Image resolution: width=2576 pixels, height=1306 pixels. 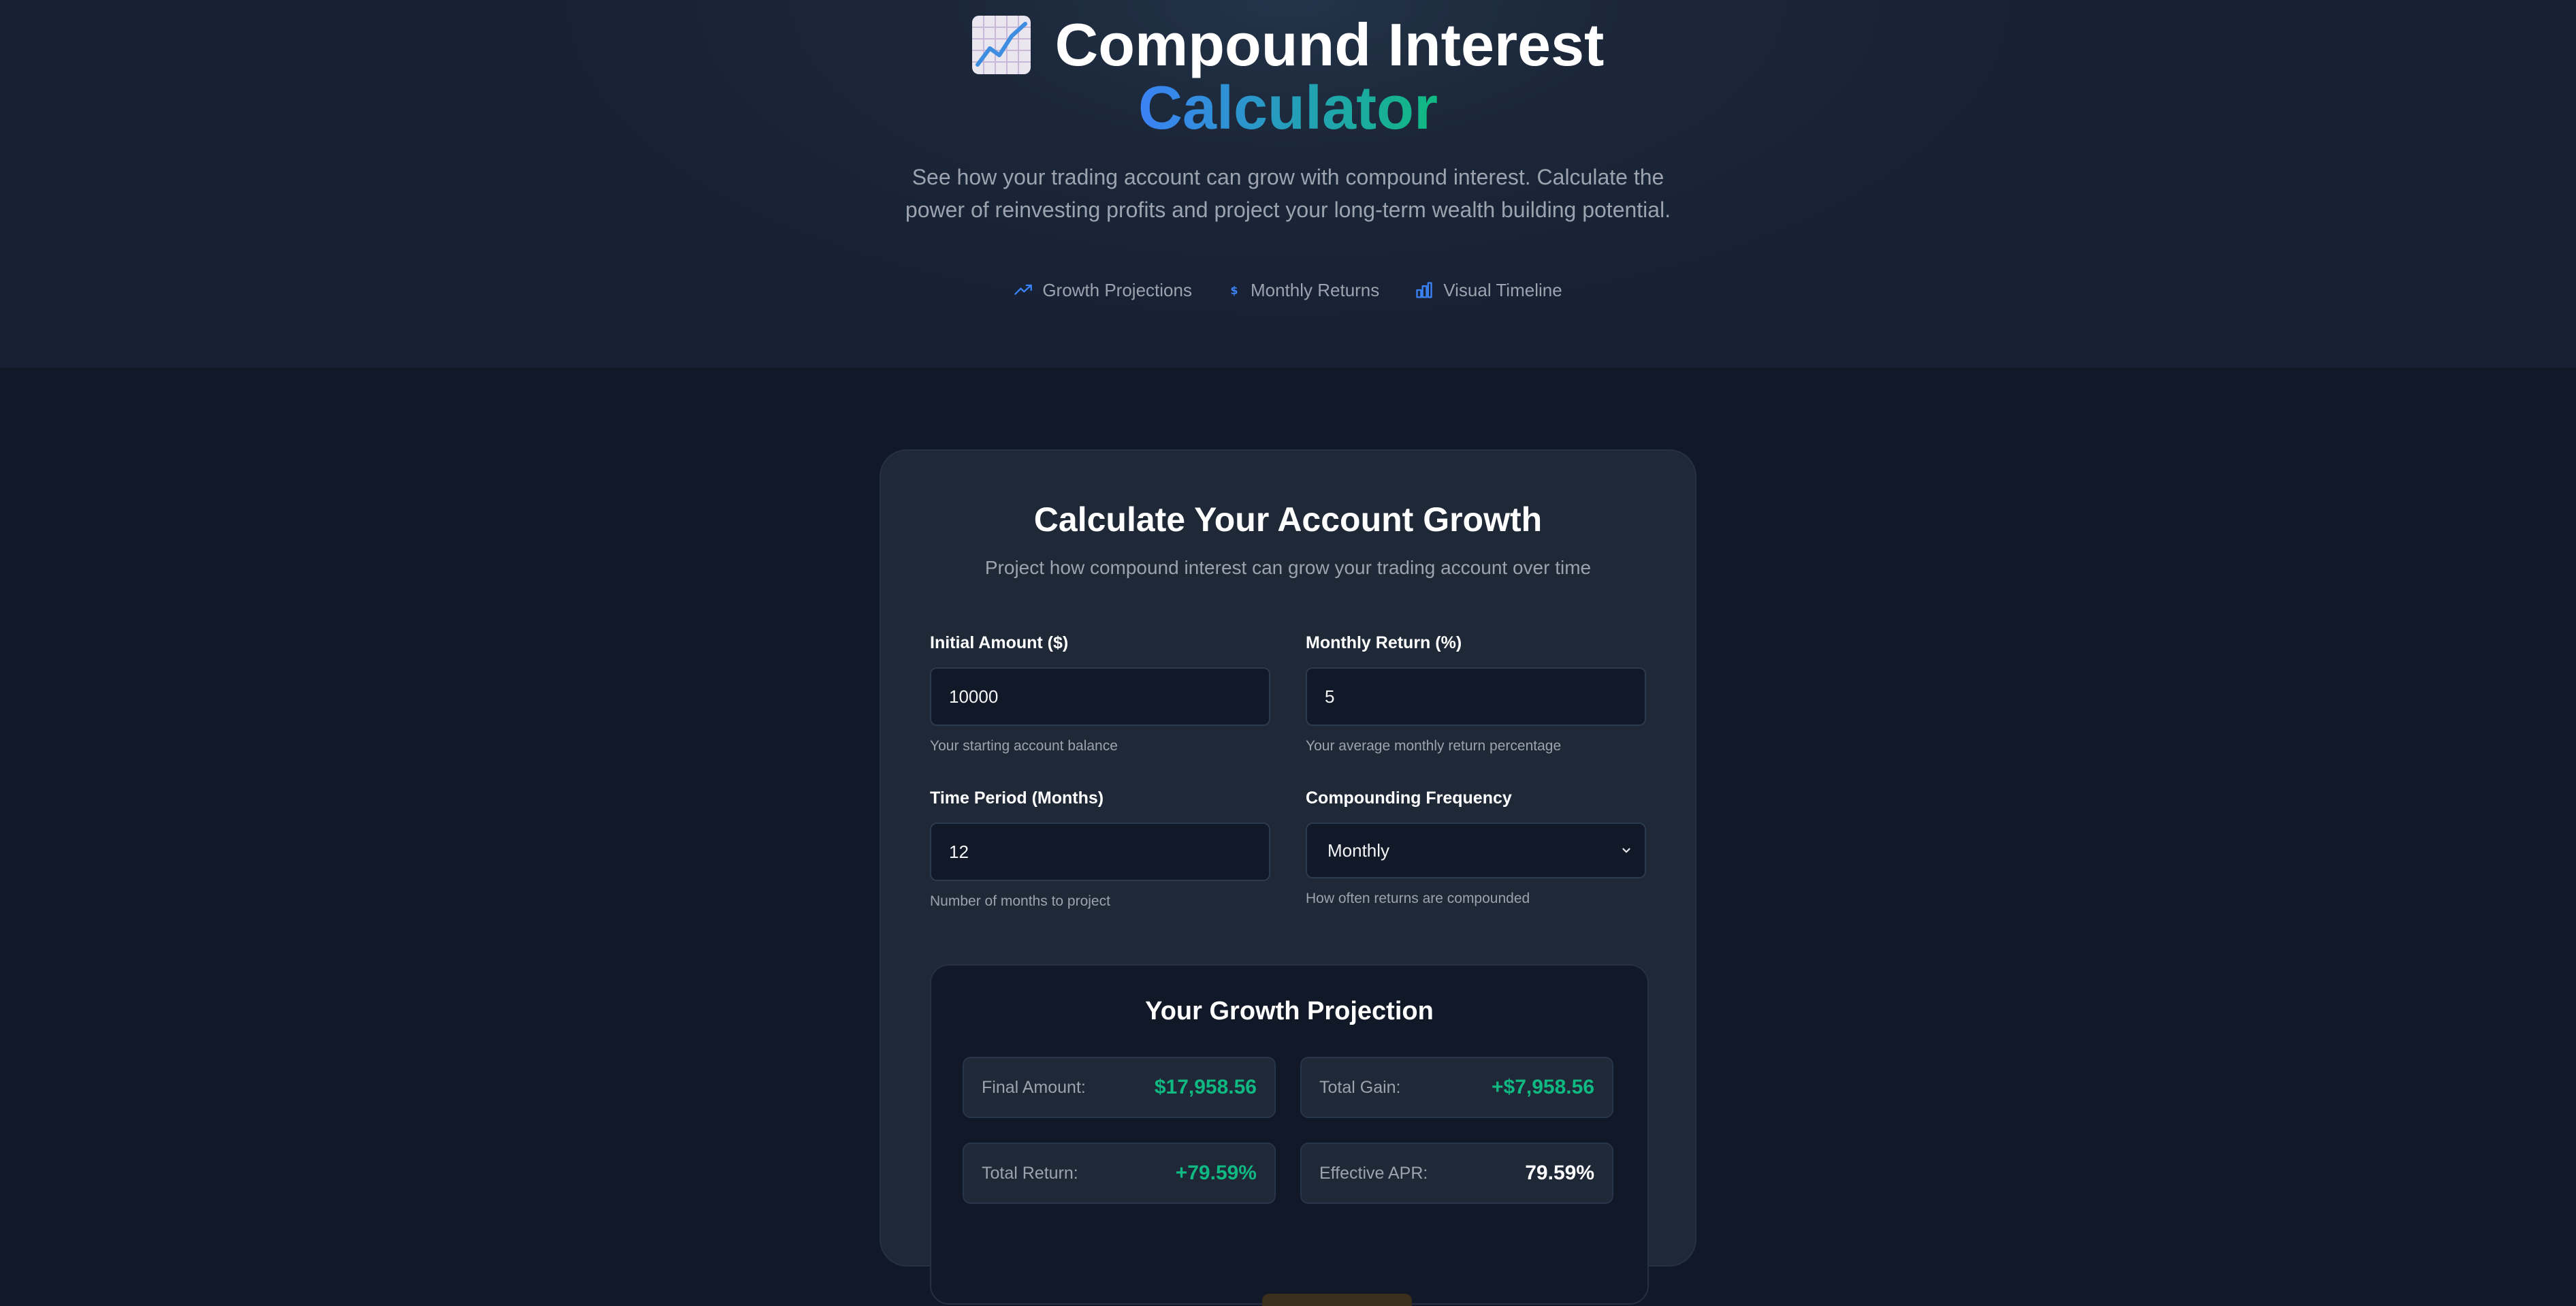 I want to click on stat-value: $17,958.56, so click(x=1206, y=1087).